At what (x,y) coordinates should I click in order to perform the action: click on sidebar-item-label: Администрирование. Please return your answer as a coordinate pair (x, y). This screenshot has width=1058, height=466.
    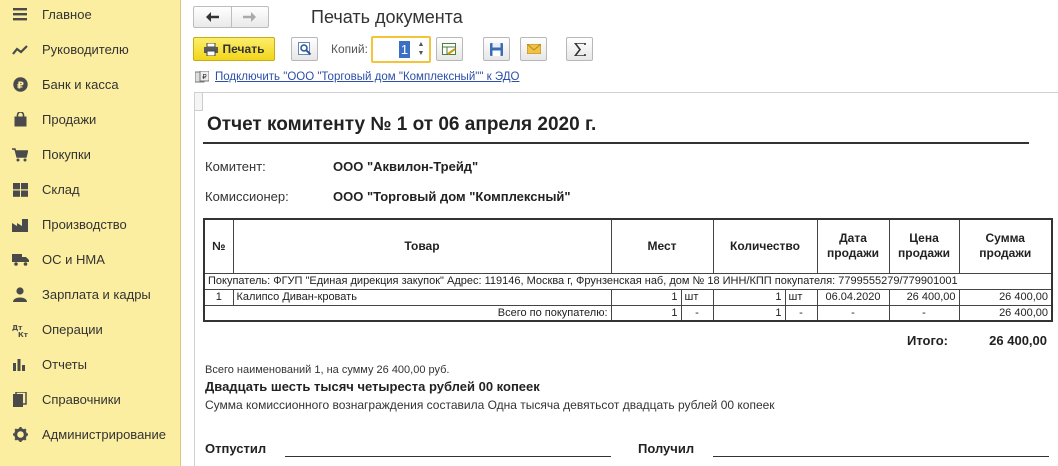
    Looking at the image, I should click on (104, 434).